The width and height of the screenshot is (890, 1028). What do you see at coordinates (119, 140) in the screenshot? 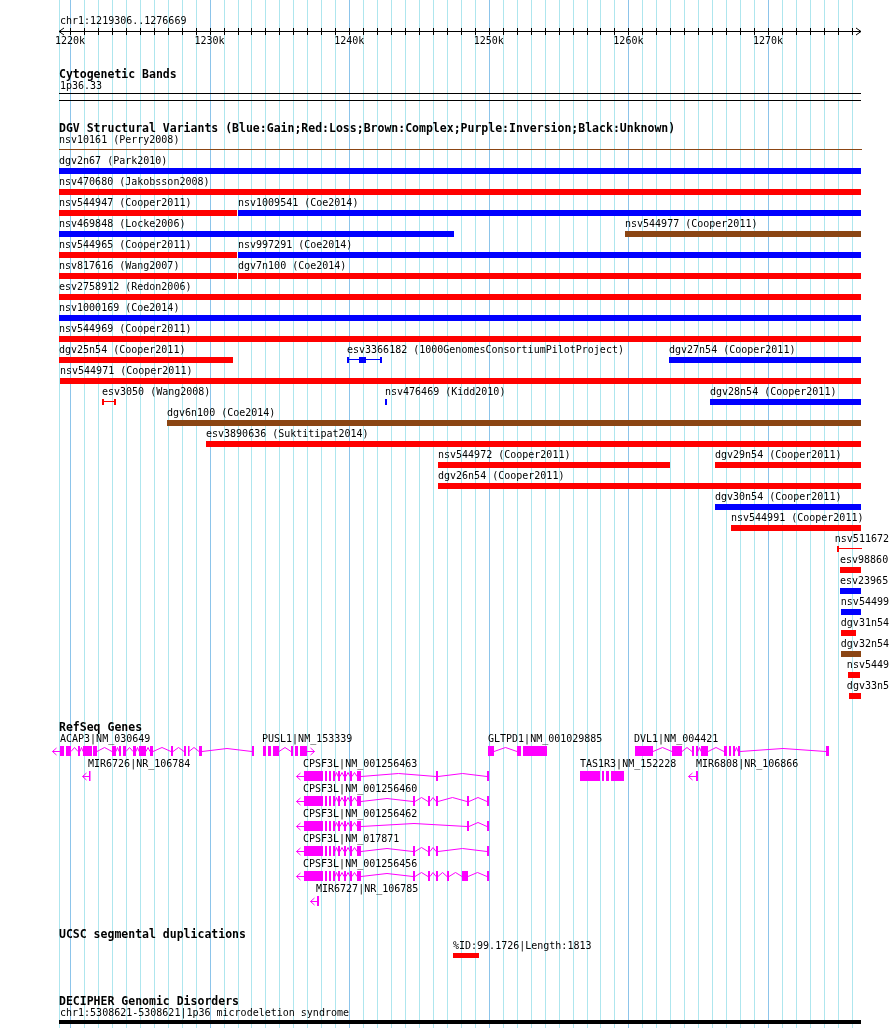
I see `variant-label: nsv10161 (Perry2008)` at bounding box center [119, 140].